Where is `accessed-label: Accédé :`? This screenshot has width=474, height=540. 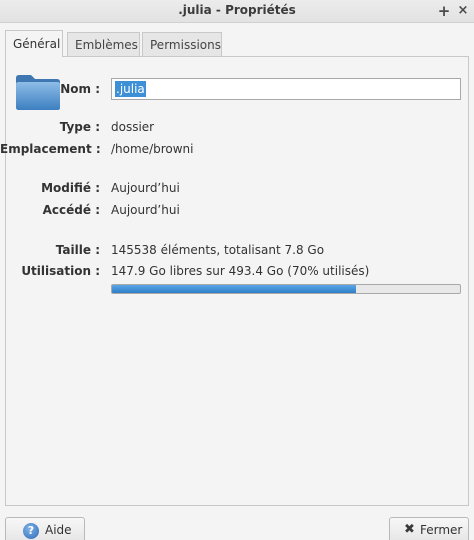
accessed-label: Accédé : is located at coordinates (71, 210).